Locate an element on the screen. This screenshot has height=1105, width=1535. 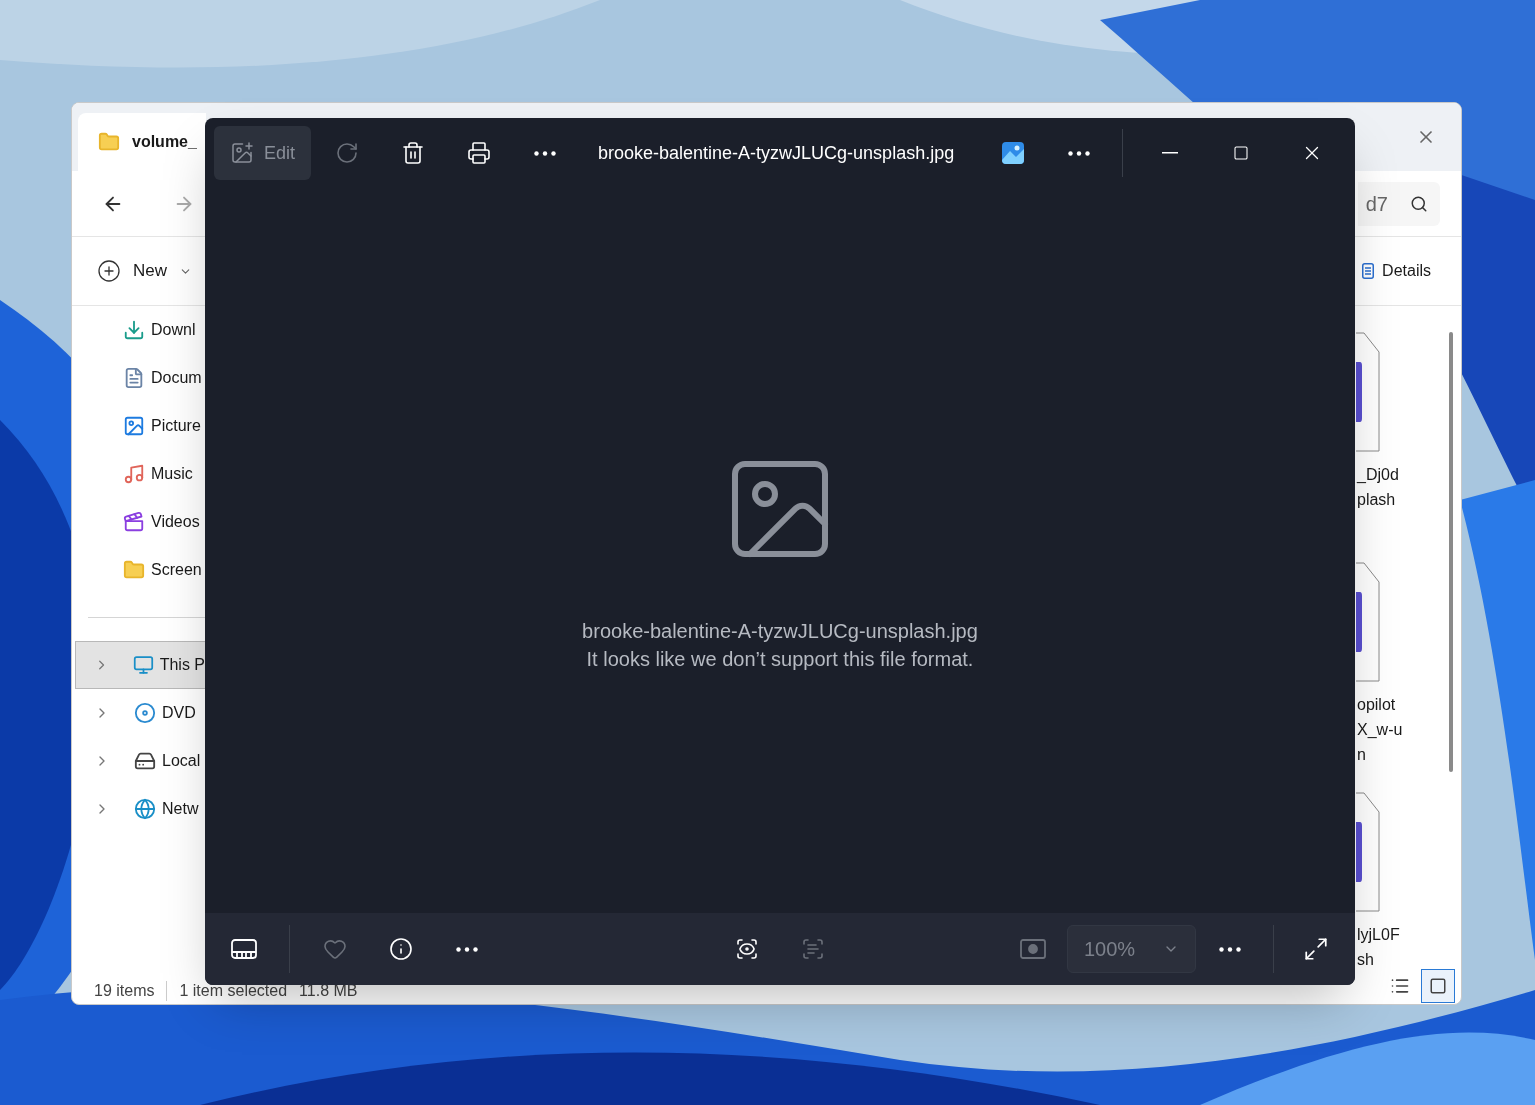
tiles-view-button is located at coordinates (1438, 986).